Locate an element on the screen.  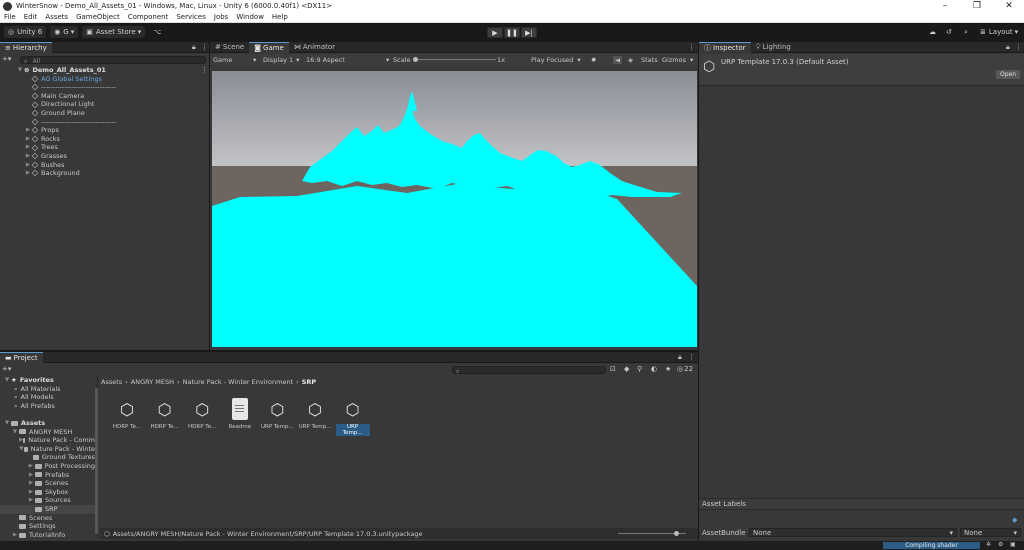
project-search-input: ⌕ is located at coordinates (529, 370).